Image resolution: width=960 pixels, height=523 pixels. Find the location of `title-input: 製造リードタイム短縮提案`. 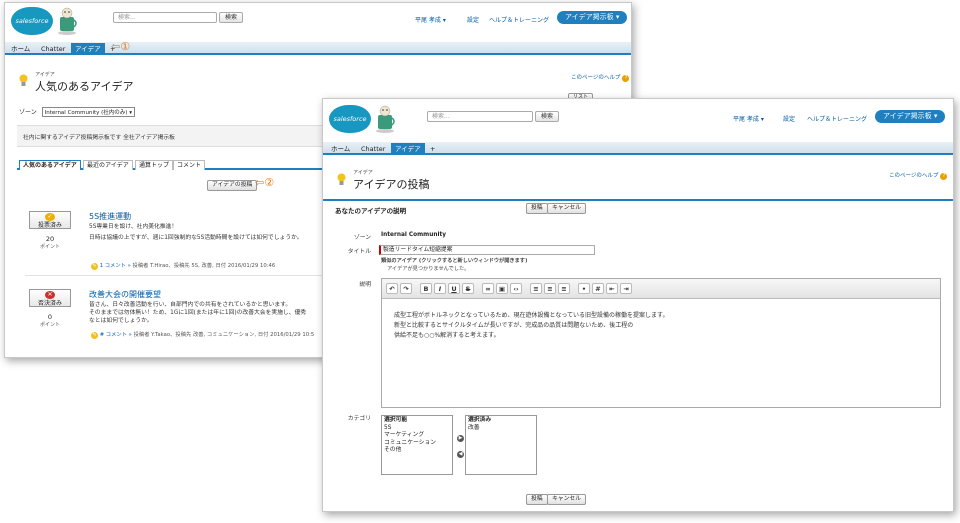

title-input: 製造リードタイム短縮提案 is located at coordinates (487, 250).